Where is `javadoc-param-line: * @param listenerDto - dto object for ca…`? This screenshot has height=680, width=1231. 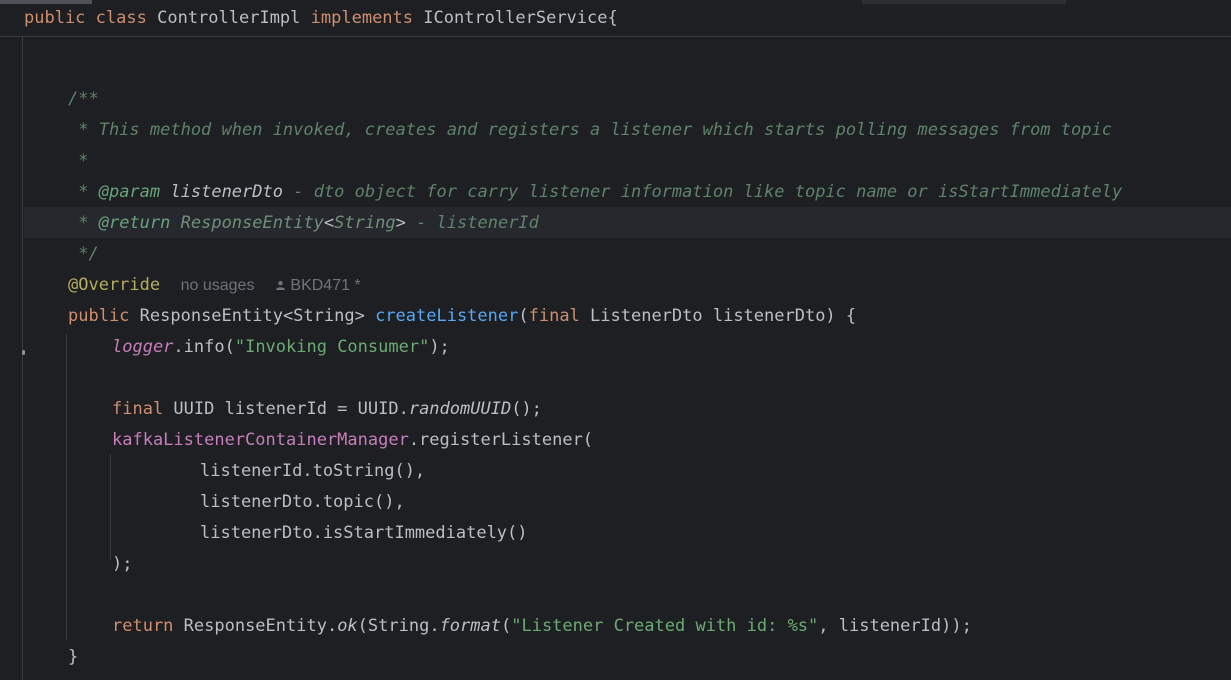
javadoc-param-line: * @param listenerDto - dto object for ca… is located at coordinates (595, 192).